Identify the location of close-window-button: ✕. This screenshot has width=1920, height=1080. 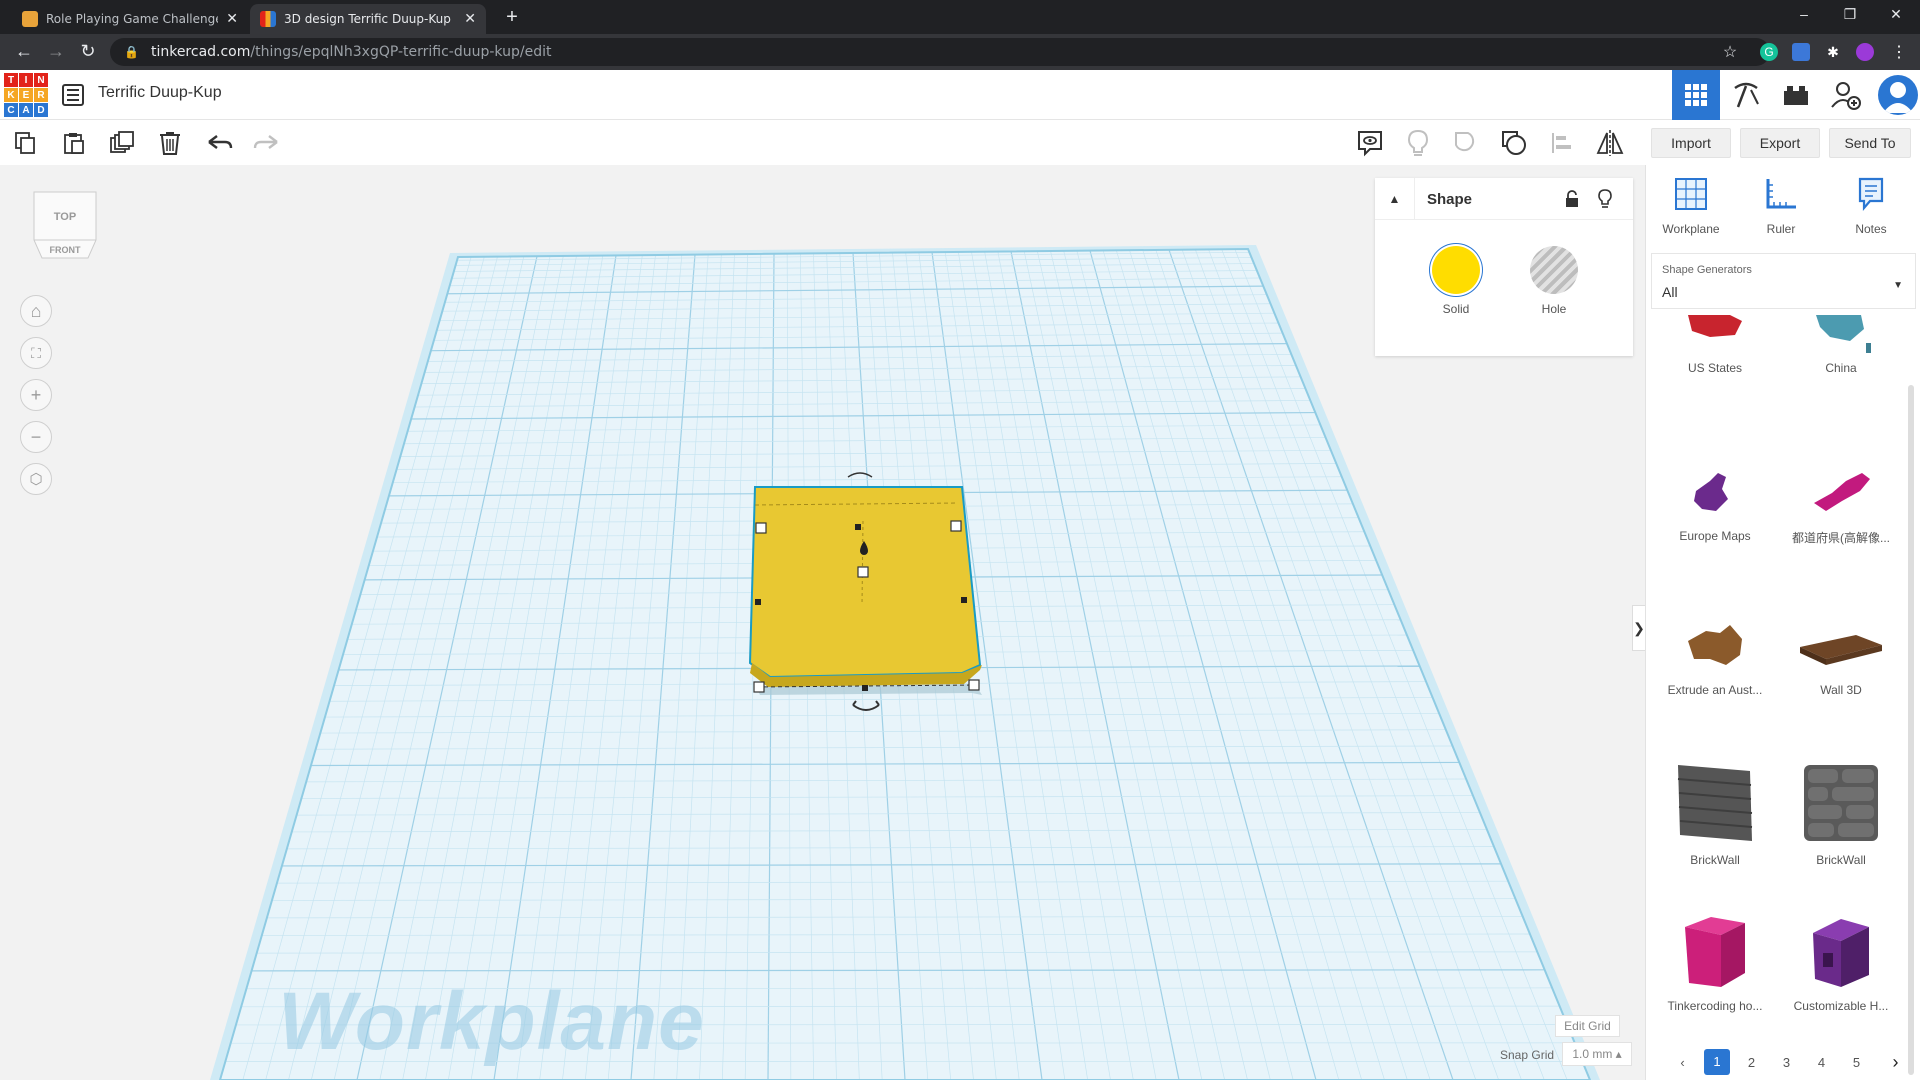
(1896, 14).